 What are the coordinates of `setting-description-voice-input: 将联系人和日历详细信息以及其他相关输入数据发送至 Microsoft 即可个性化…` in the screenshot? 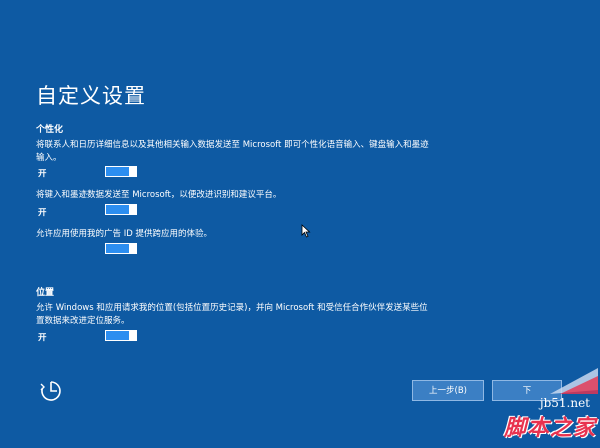 It's located at (232, 151).